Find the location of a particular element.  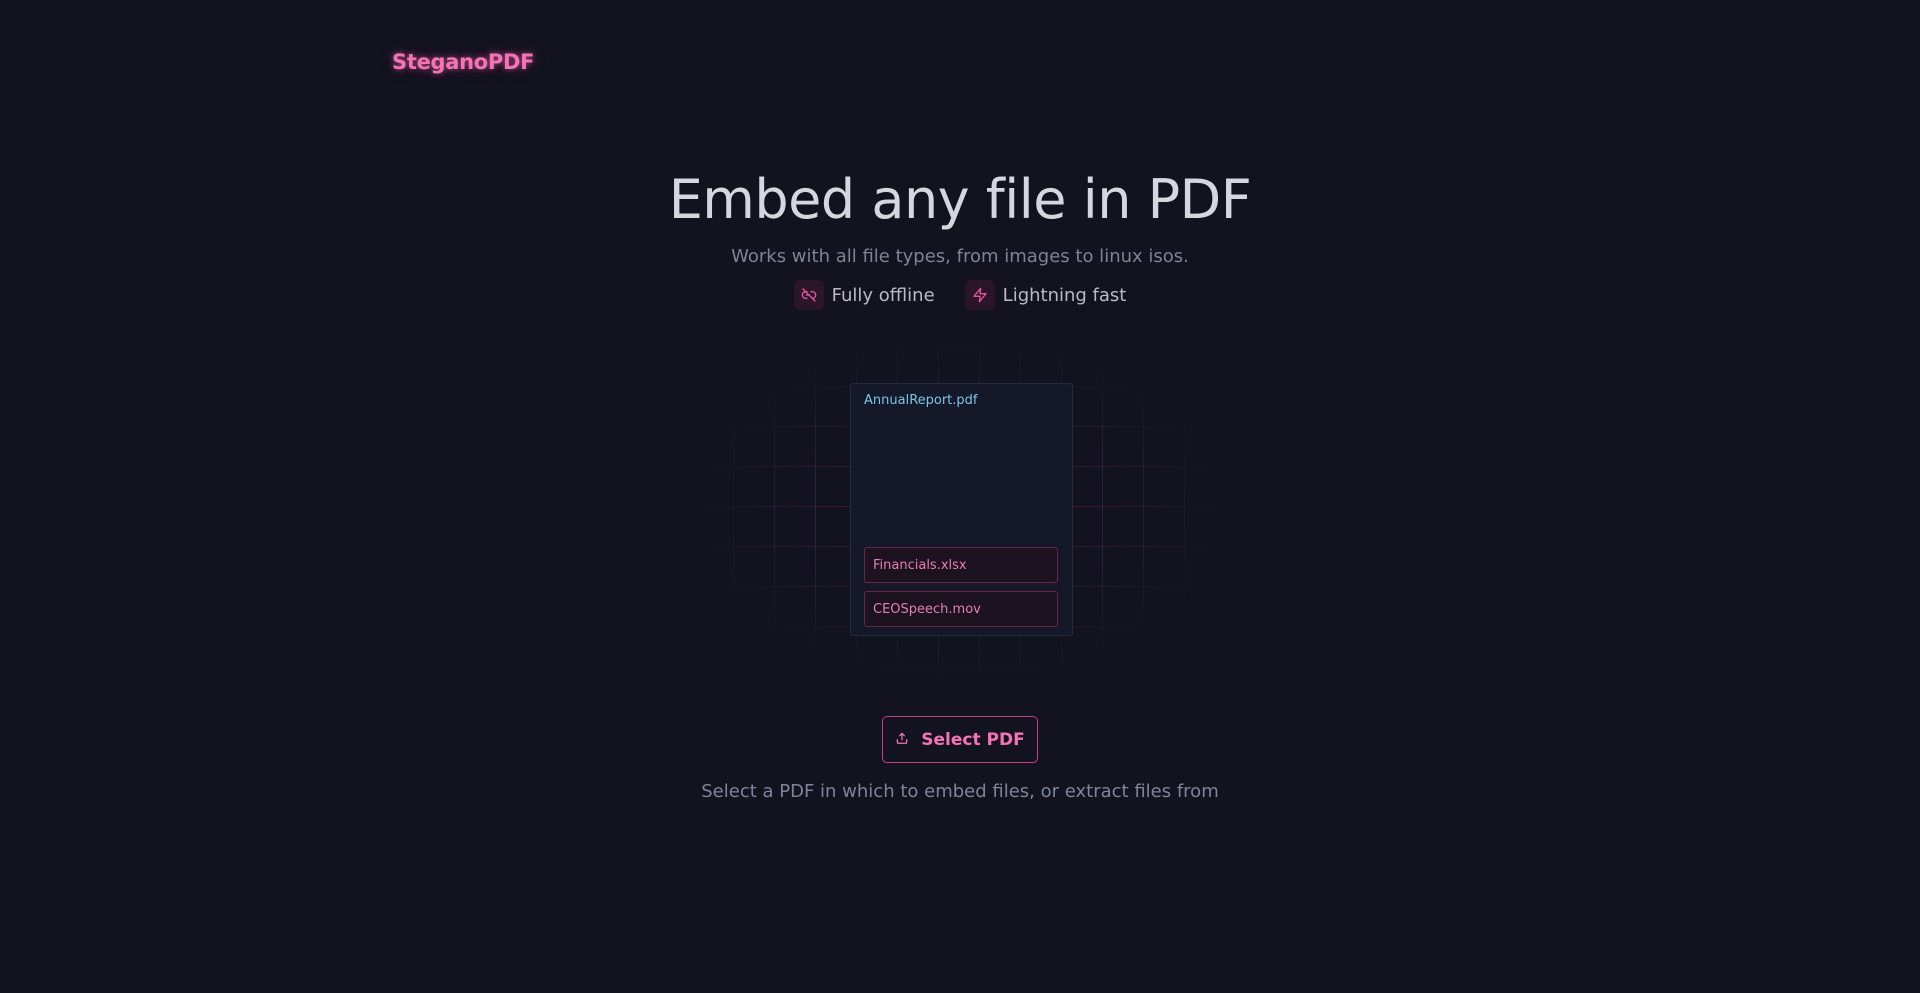

embedded-file: Financials.xlsx is located at coordinates (961, 565).